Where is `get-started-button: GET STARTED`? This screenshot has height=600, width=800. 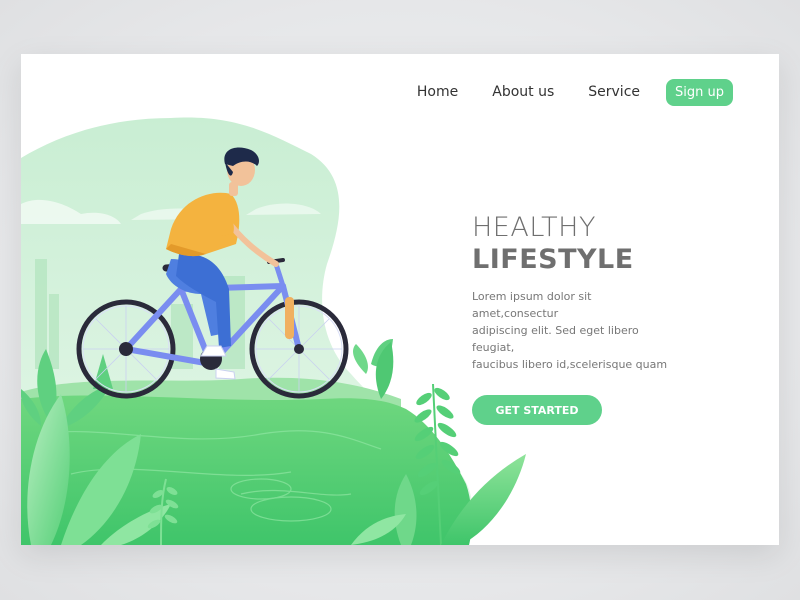
get-started-button: GET STARTED is located at coordinates (537, 410).